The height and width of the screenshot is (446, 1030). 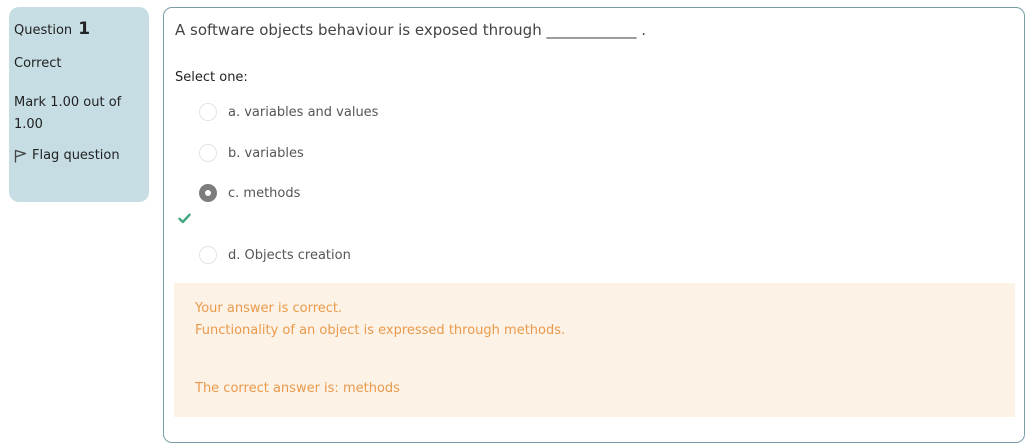 I want to click on answer-option-label: c. methods, so click(x=264, y=193).